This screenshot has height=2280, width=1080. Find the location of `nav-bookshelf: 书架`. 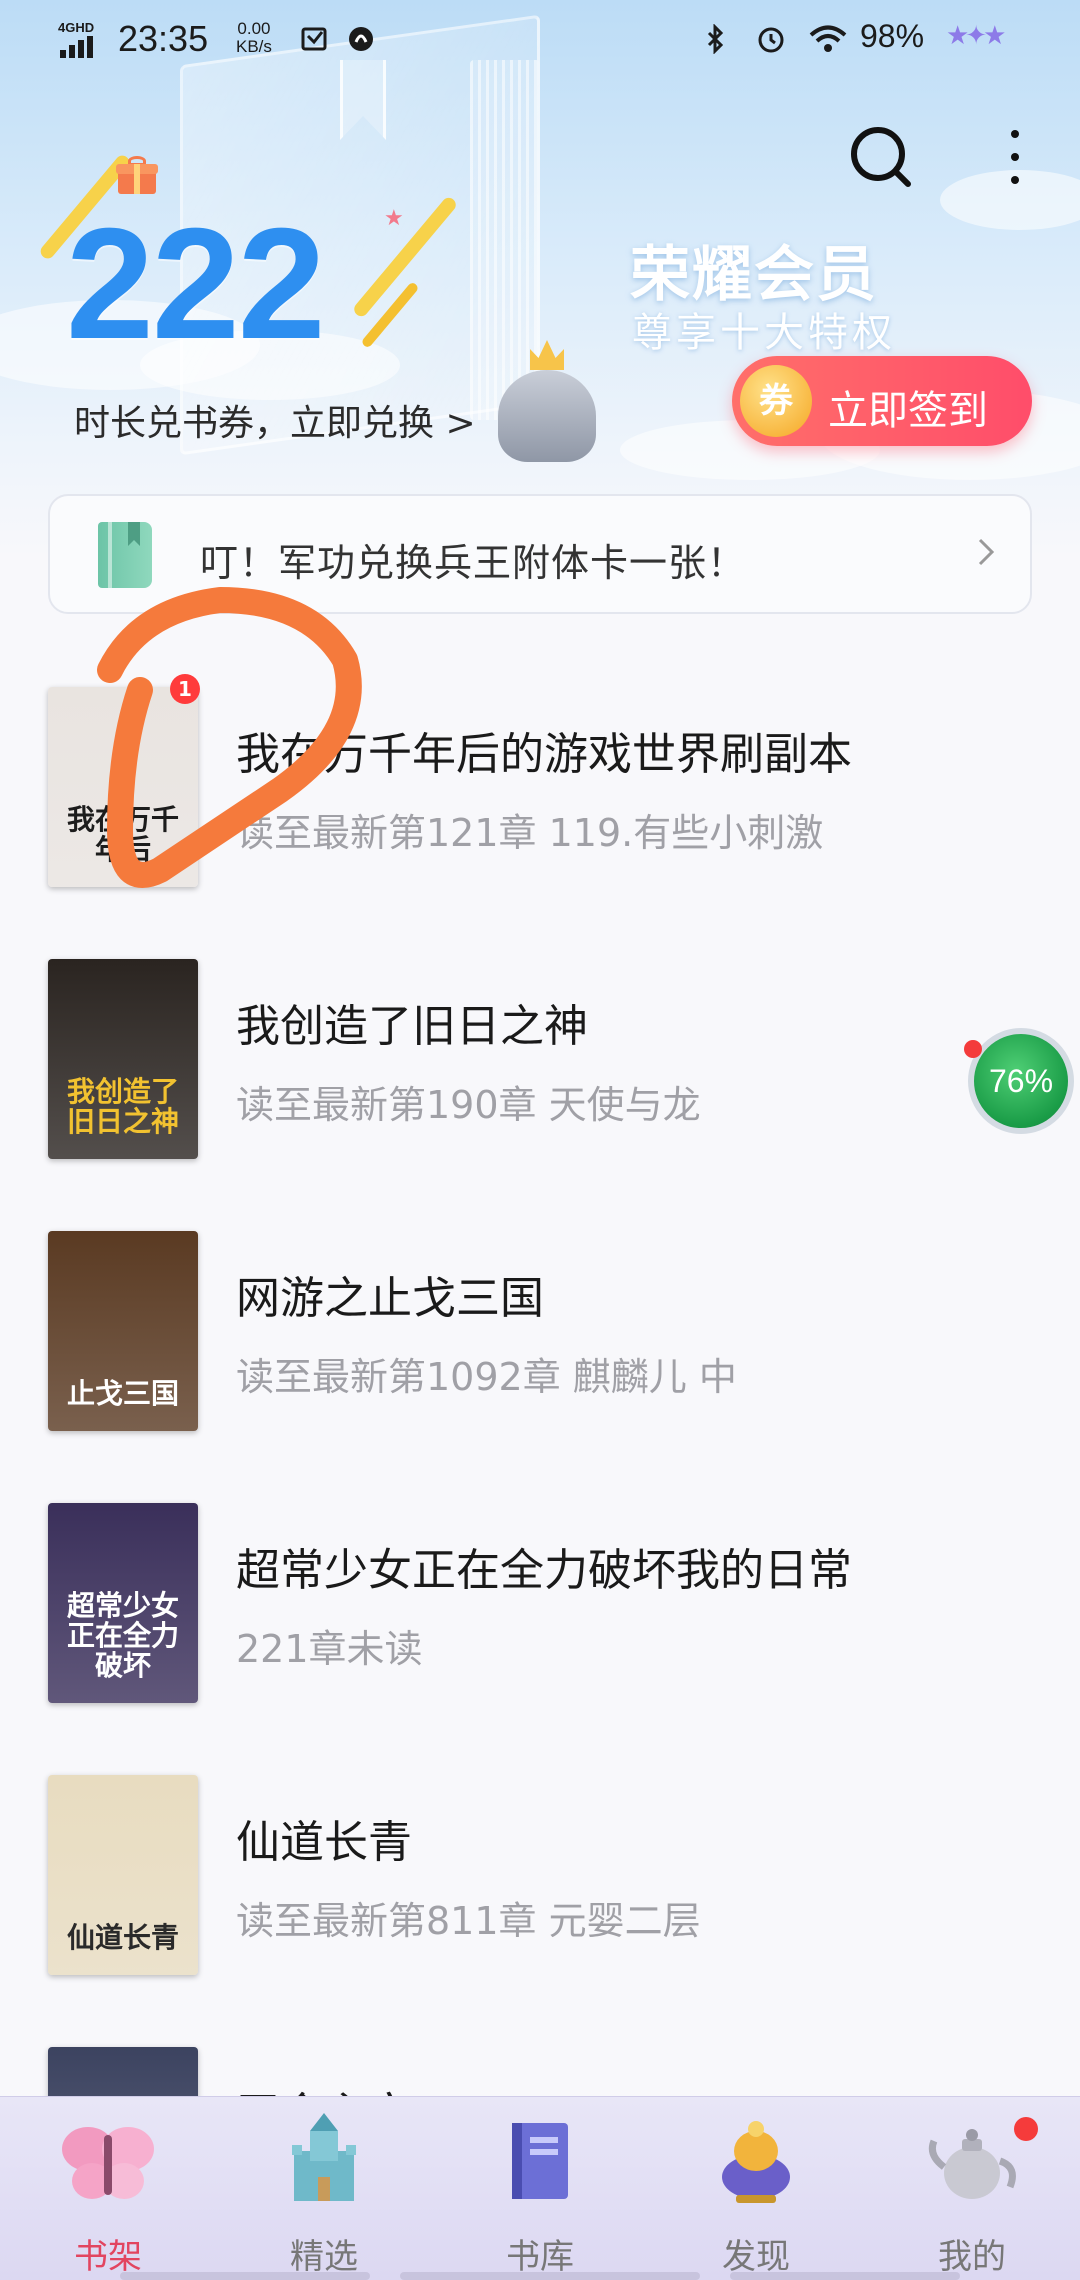

nav-bookshelf: 书架 is located at coordinates (108, 2188).